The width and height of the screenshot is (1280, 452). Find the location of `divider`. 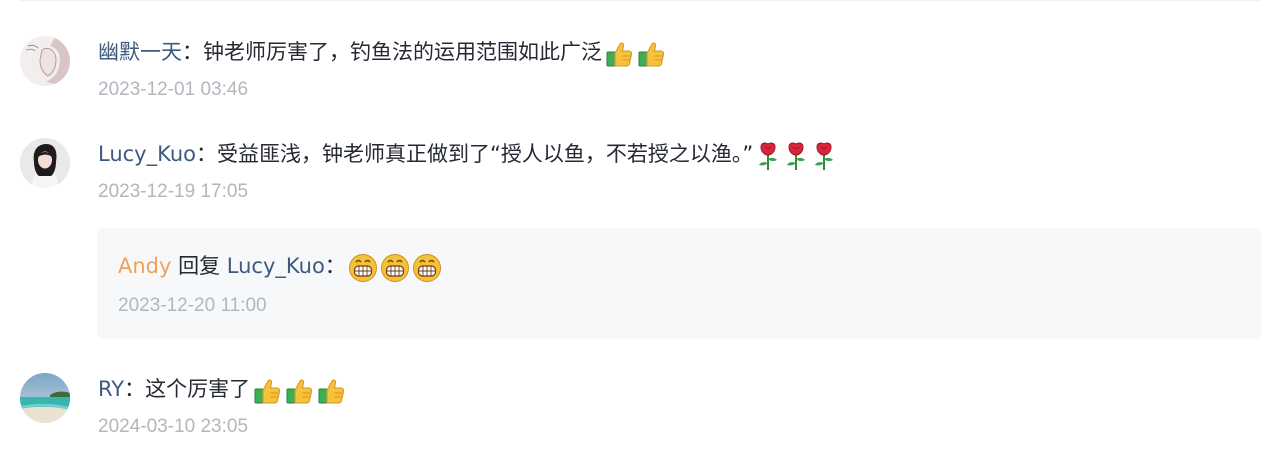

divider is located at coordinates (640, 0).